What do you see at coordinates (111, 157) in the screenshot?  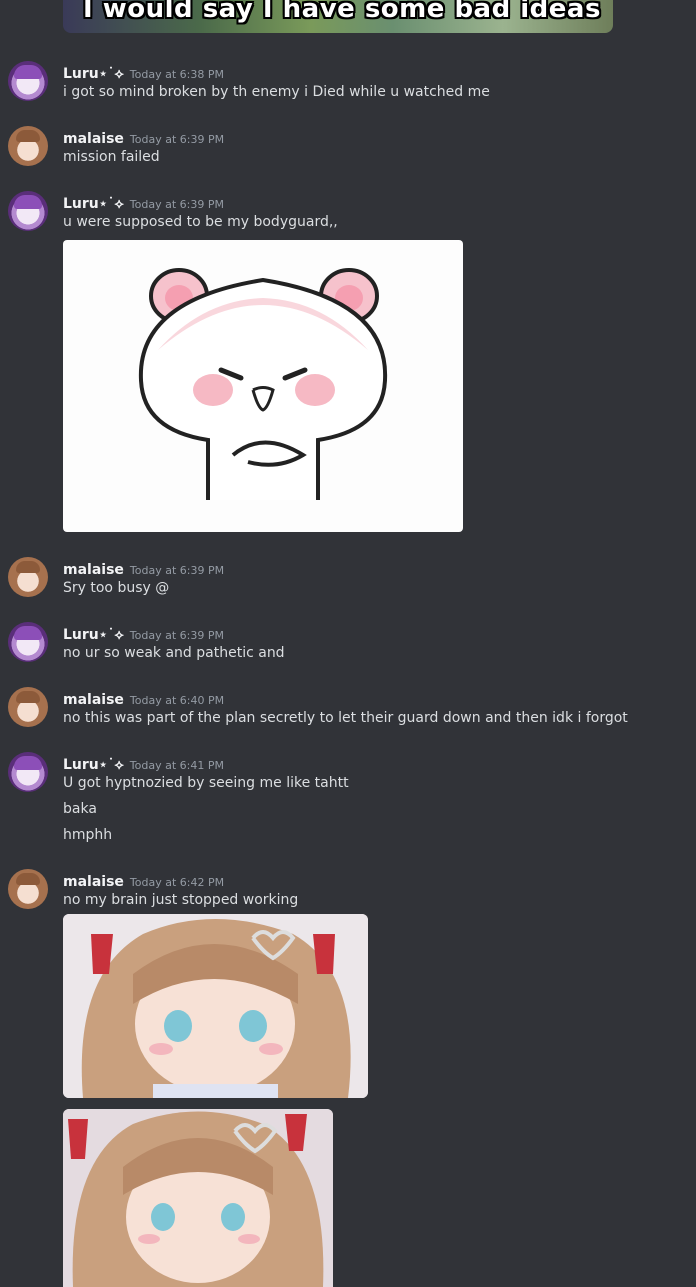 I see `message-text: mission failed` at bounding box center [111, 157].